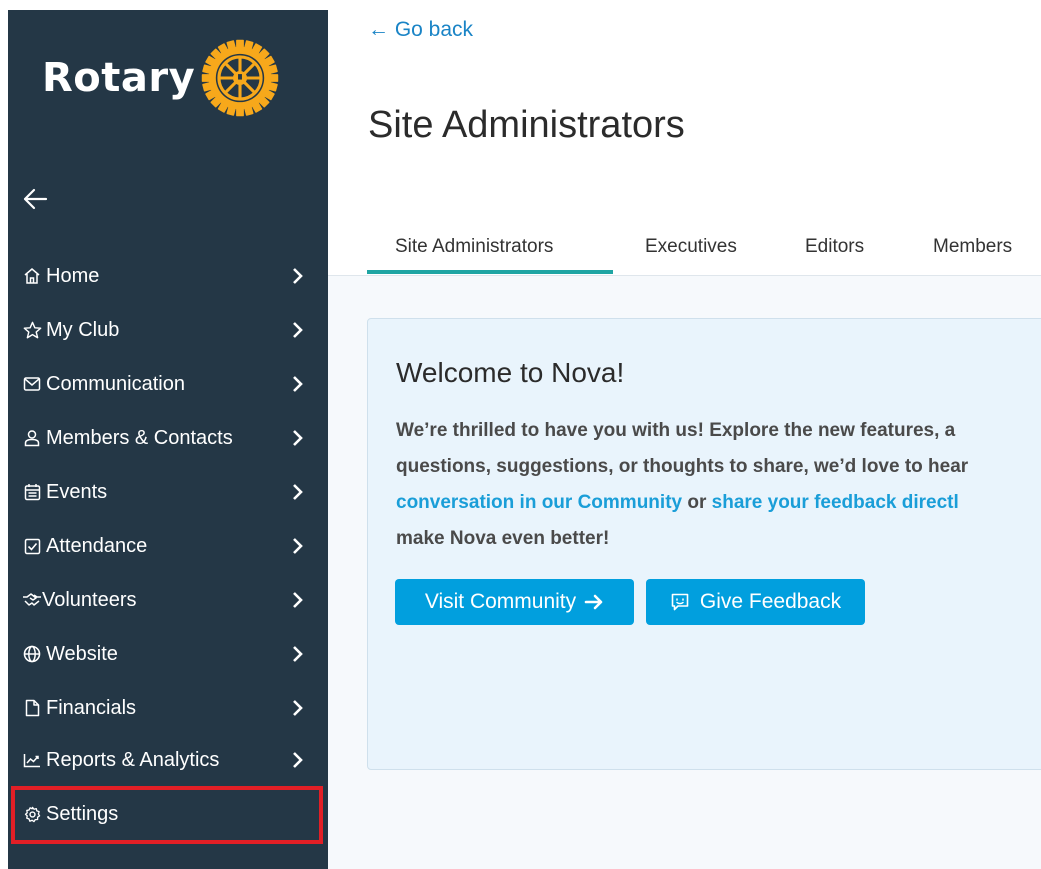 This screenshot has height=869, width=1041. What do you see at coordinates (500, 601) in the screenshot?
I see `visit-community-label: Visit Community` at bounding box center [500, 601].